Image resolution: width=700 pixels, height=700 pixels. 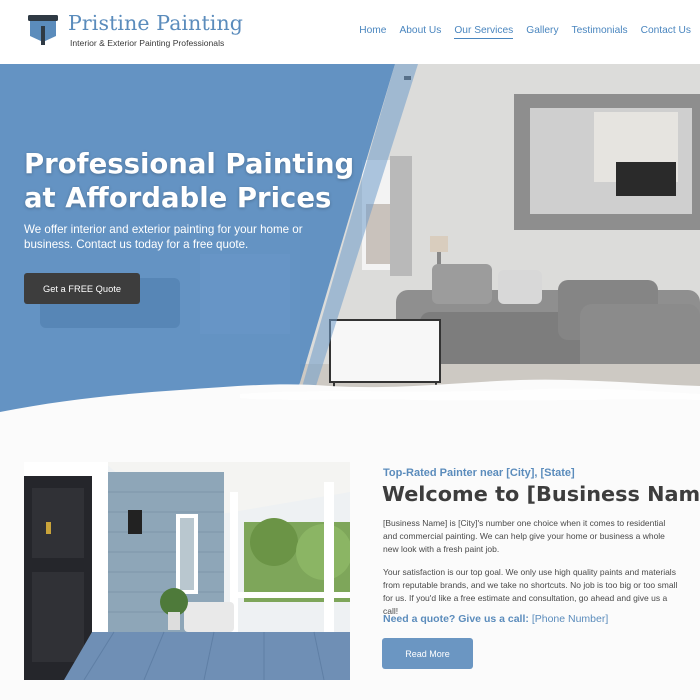 I want to click on get-free-quote-button: Get a FREE Quote, so click(x=82, y=288).